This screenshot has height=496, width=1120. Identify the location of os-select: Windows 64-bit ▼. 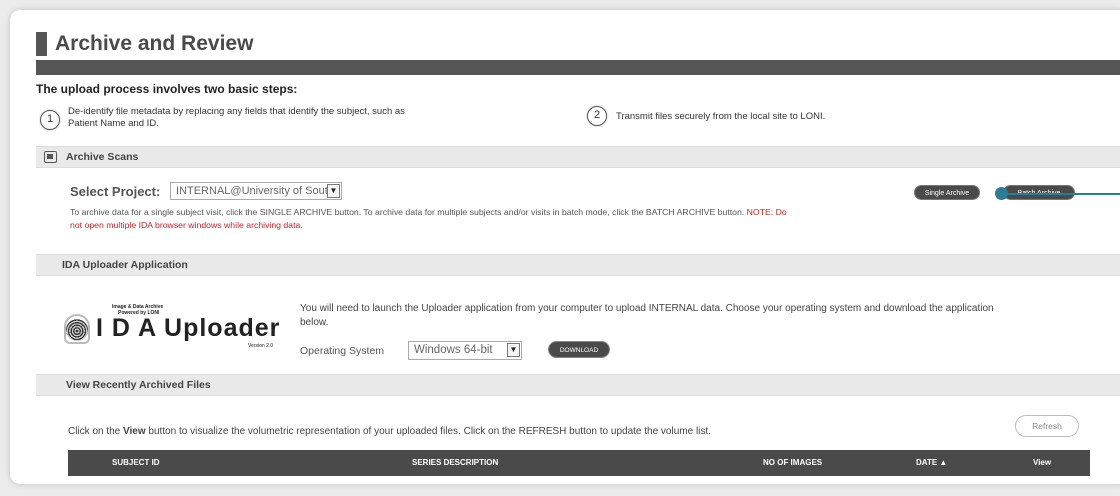
(465, 350).